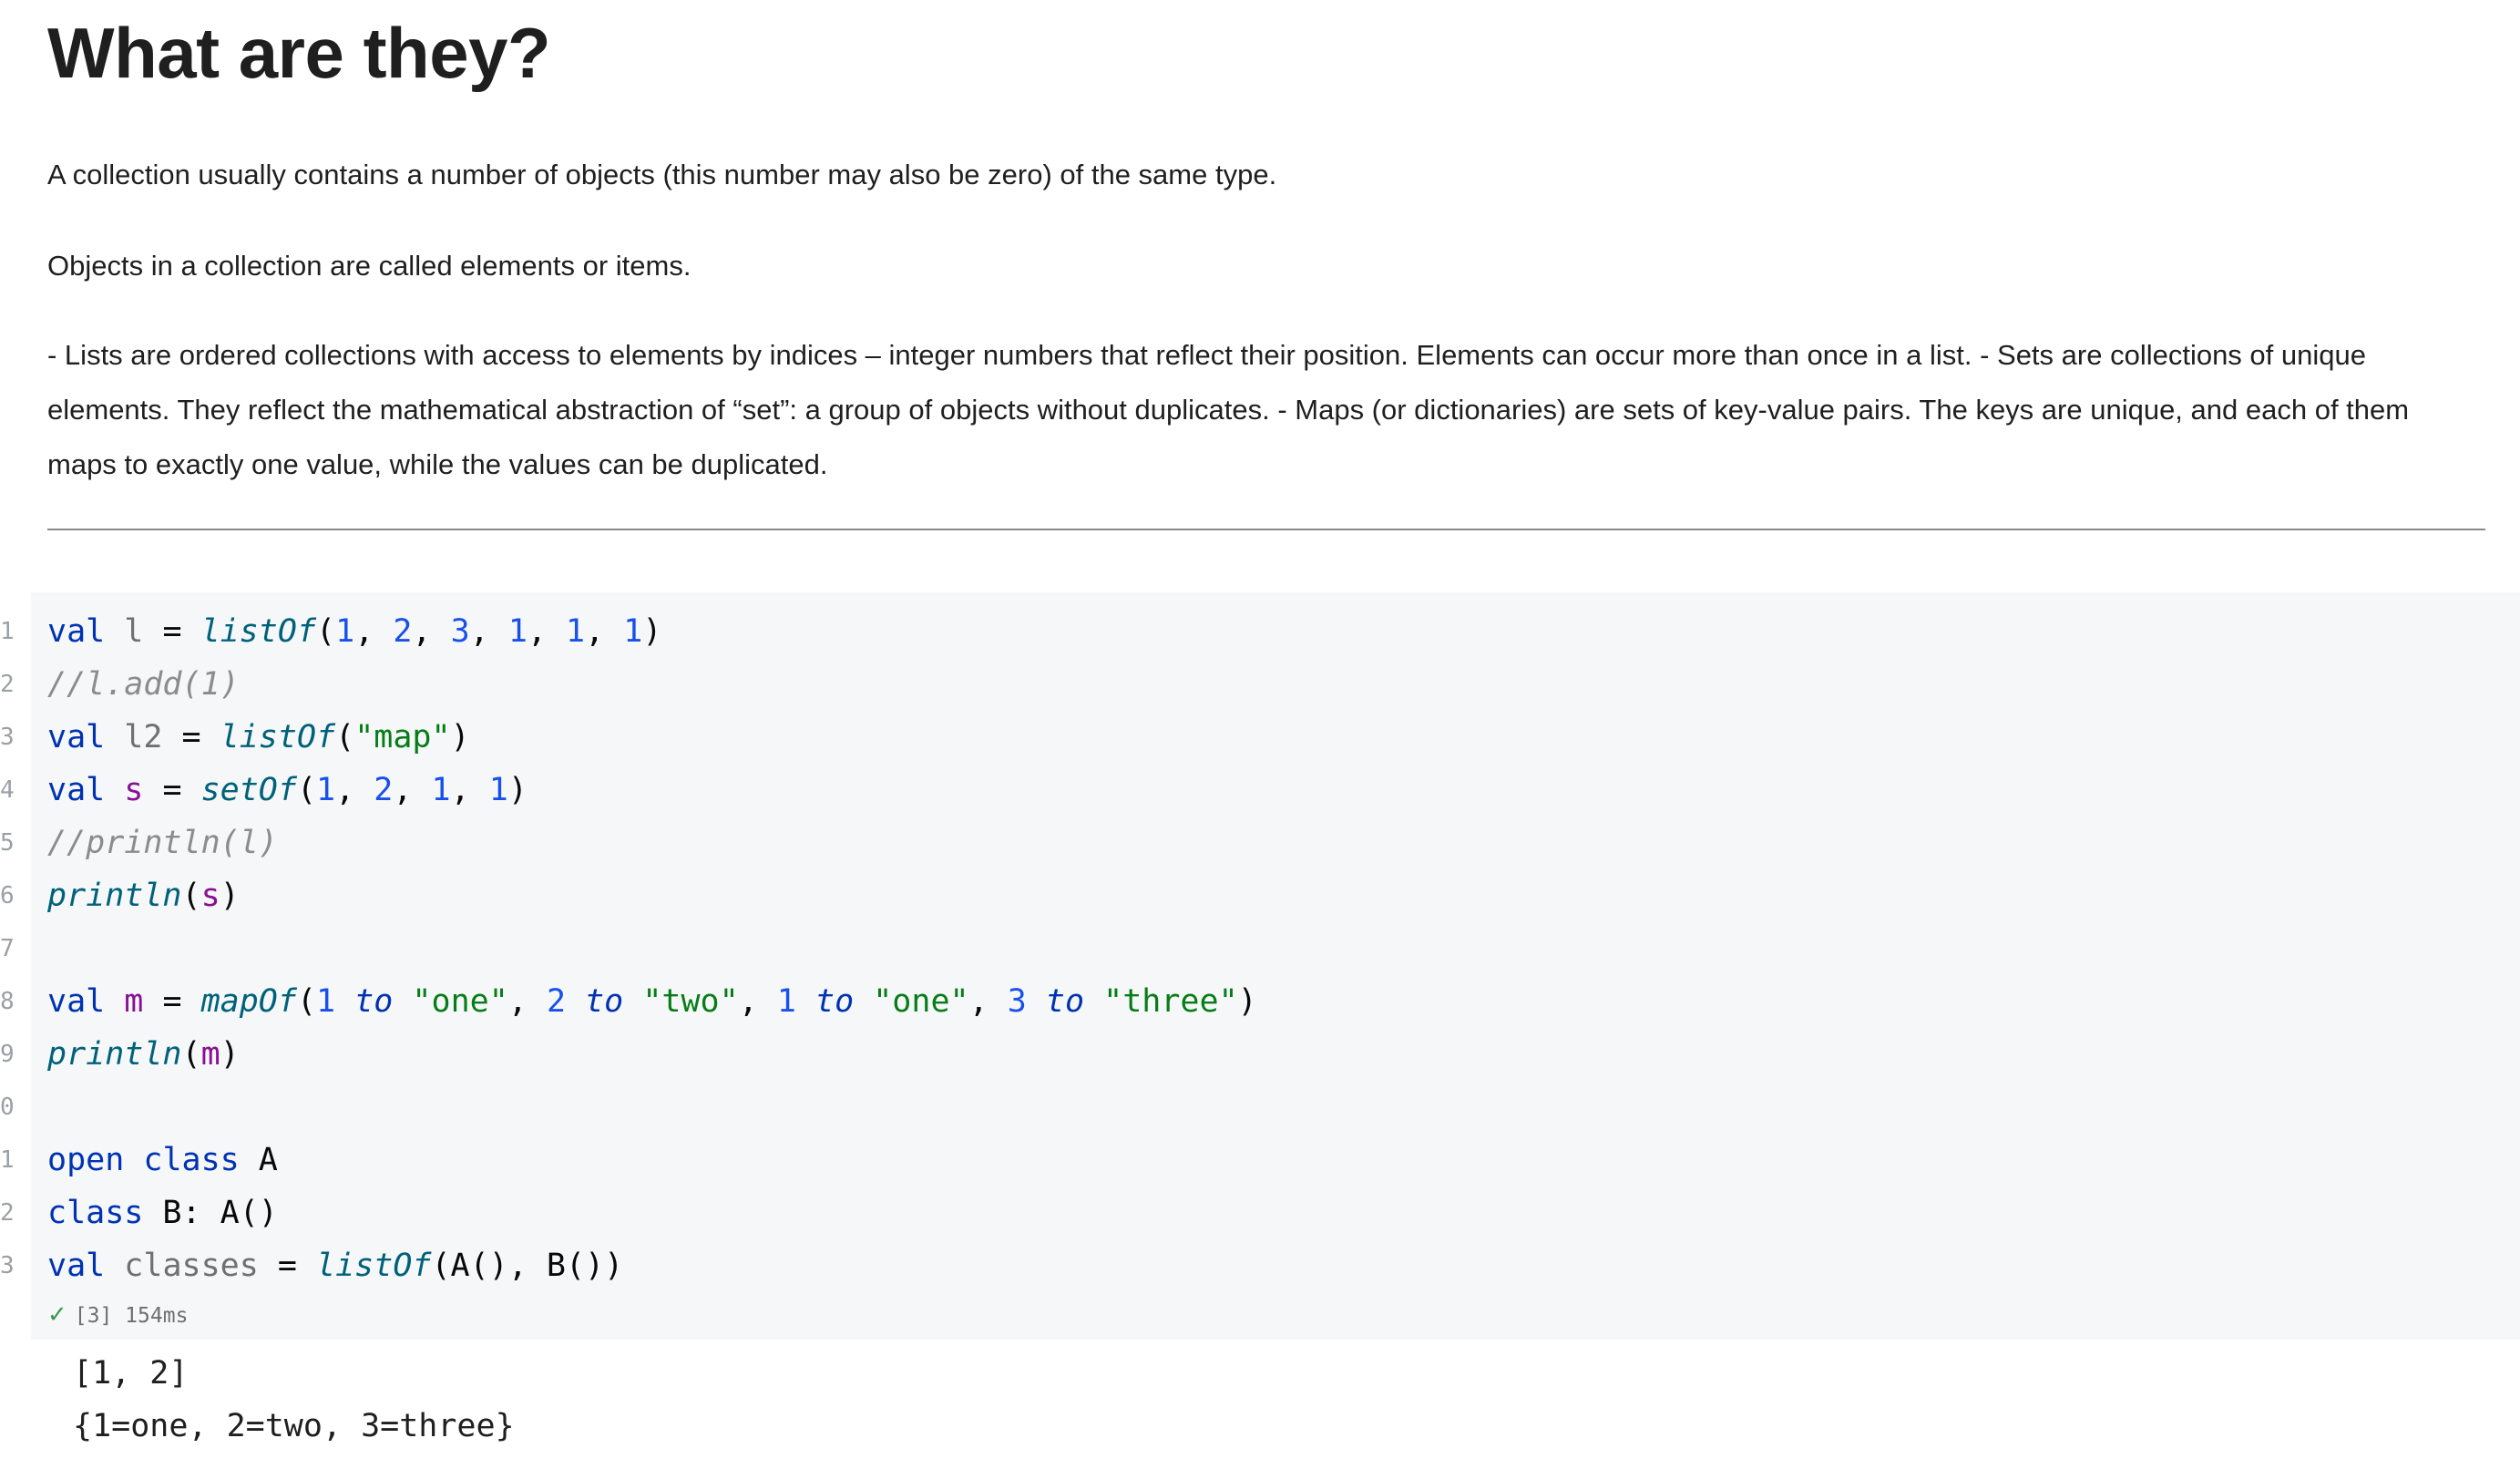  I want to click on code-line: class B: A(), so click(652, 1212).